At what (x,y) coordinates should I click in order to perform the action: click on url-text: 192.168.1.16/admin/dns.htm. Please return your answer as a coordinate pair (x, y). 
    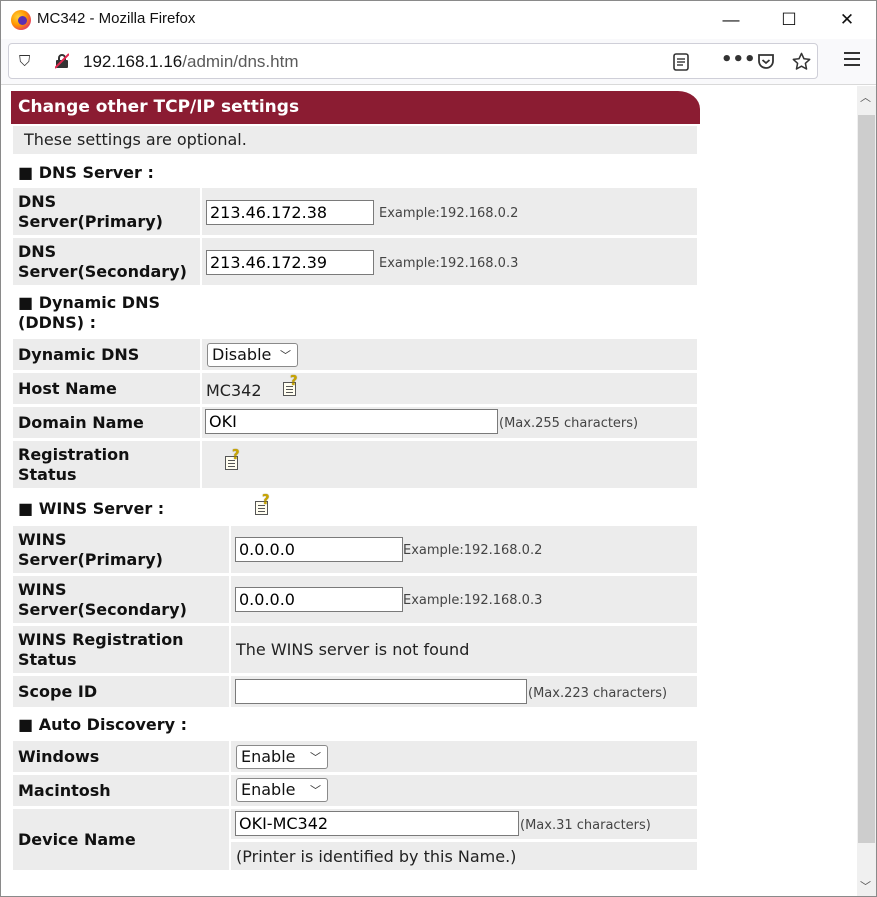
    Looking at the image, I should click on (191, 62).